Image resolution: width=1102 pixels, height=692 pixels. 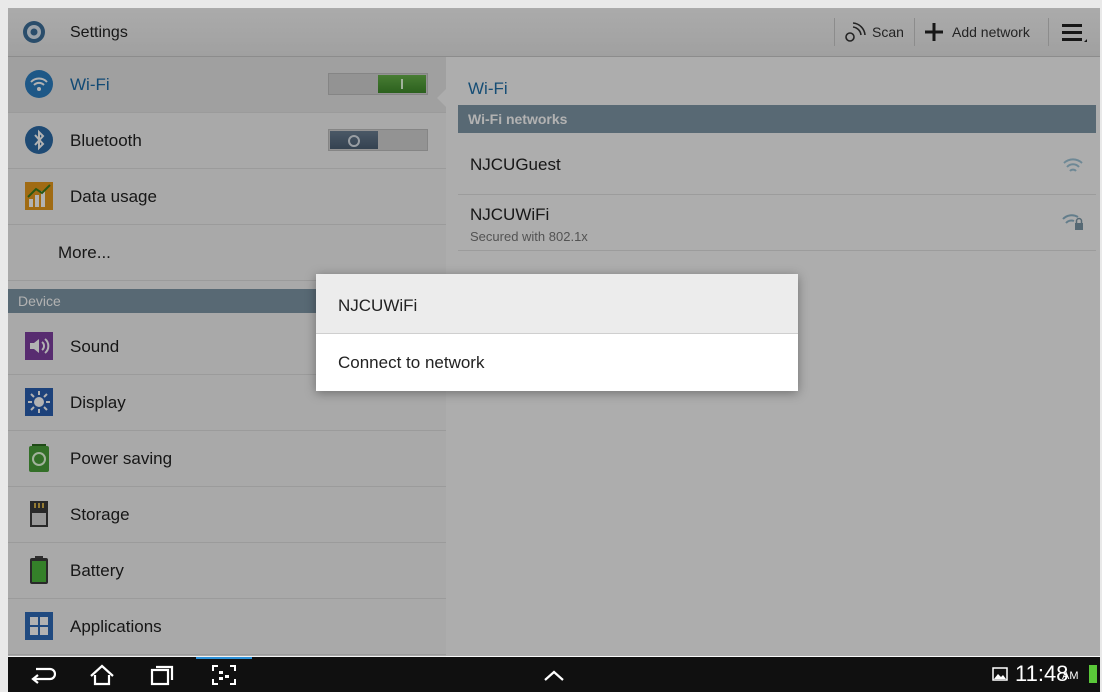 What do you see at coordinates (102, 675) in the screenshot?
I see `home-icon` at bounding box center [102, 675].